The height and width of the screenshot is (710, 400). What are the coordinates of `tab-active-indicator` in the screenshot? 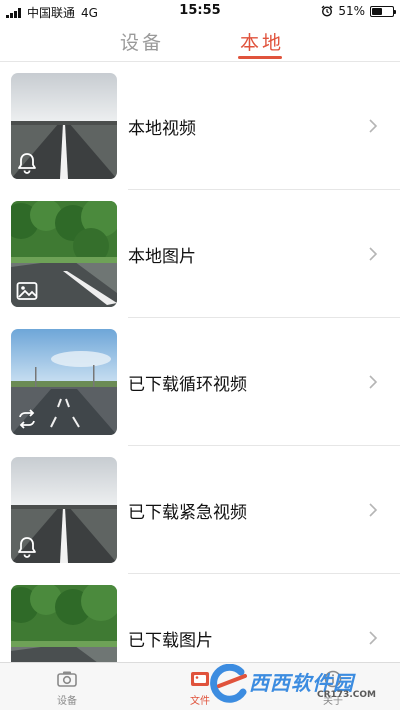 It's located at (260, 57).